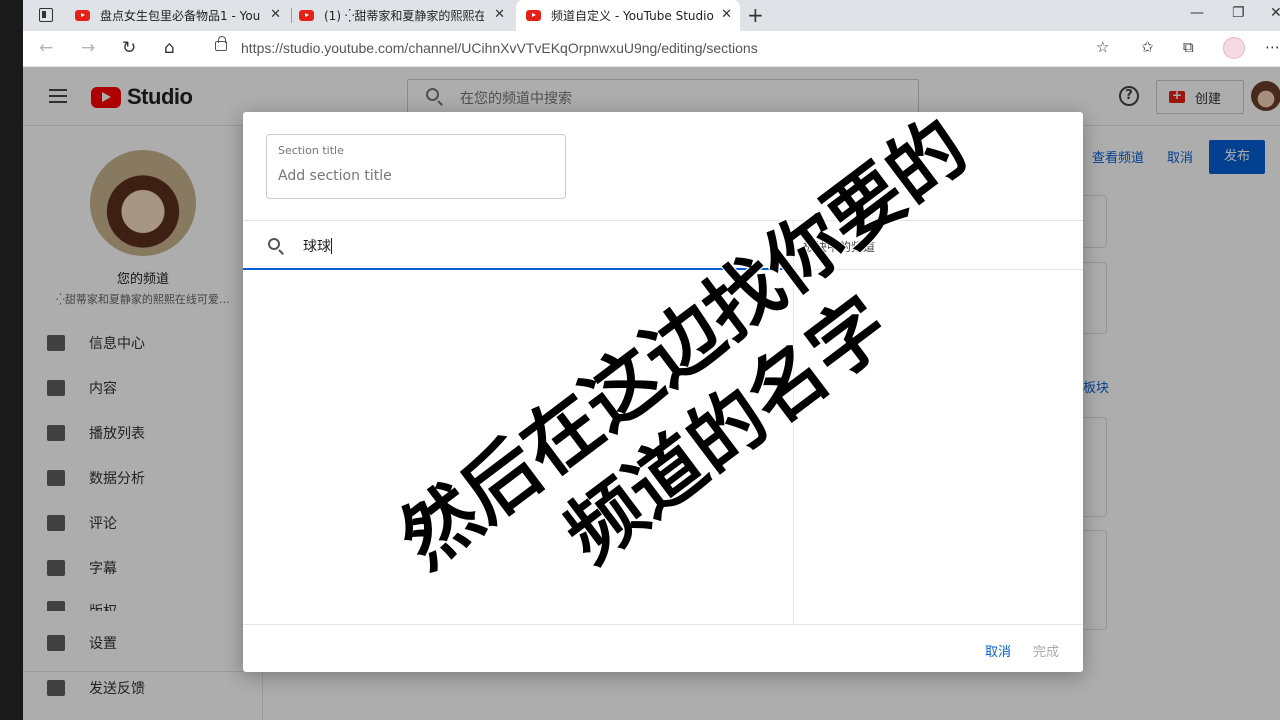 The image size is (1280, 720). I want to click on tab-title: 频道自定义 - YouTube Studio, so click(632, 16).